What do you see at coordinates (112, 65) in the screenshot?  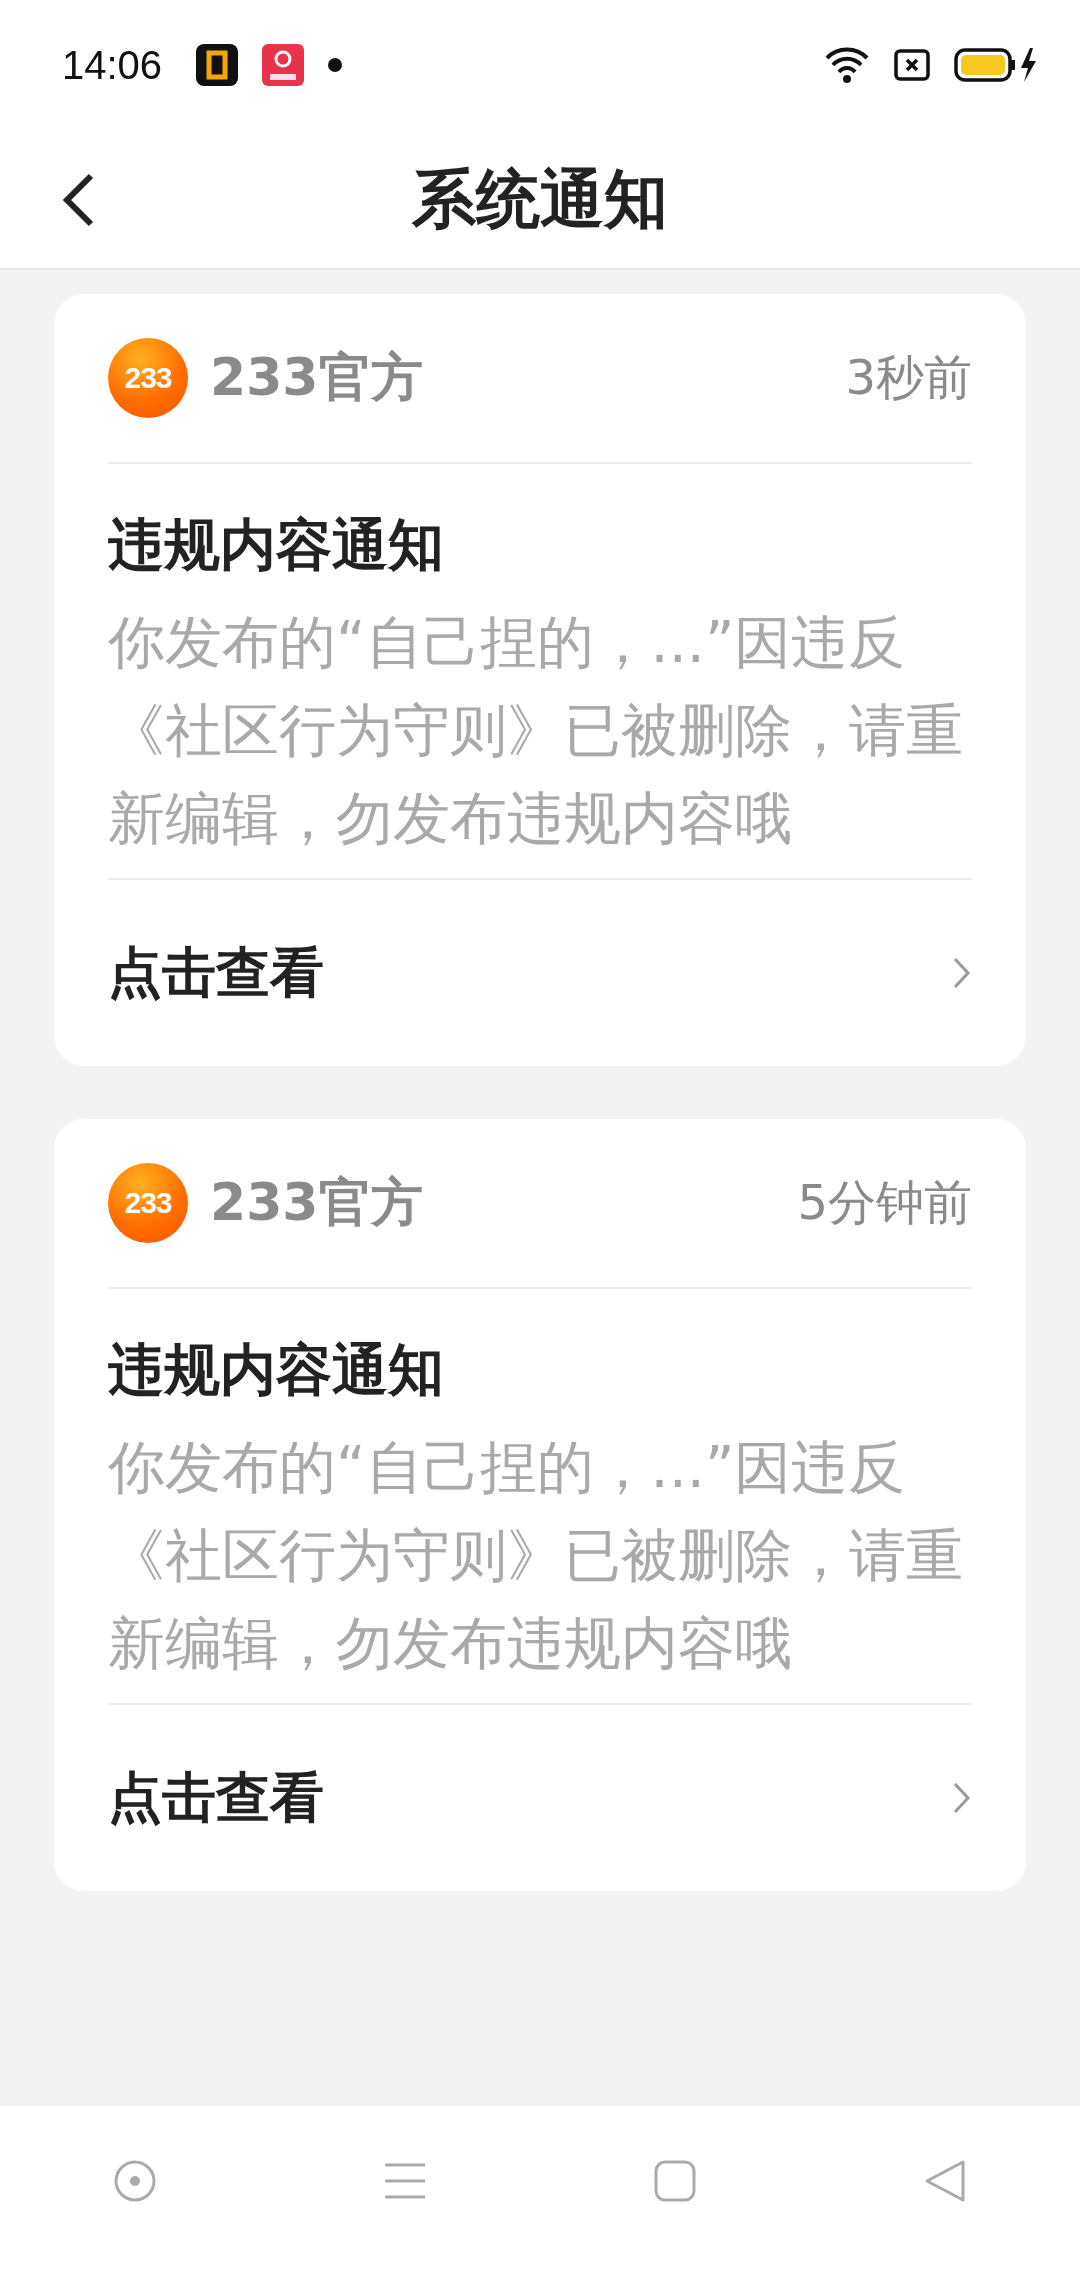 I see `status-time: 14:06` at bounding box center [112, 65].